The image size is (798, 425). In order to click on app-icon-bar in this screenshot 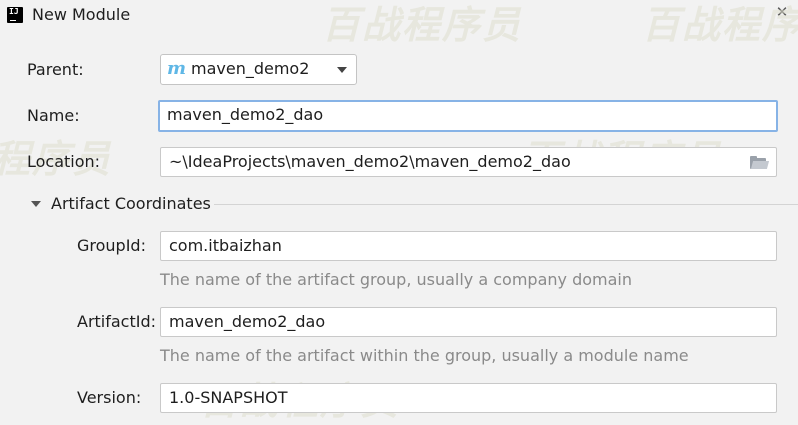, I will do `click(13, 20)`.